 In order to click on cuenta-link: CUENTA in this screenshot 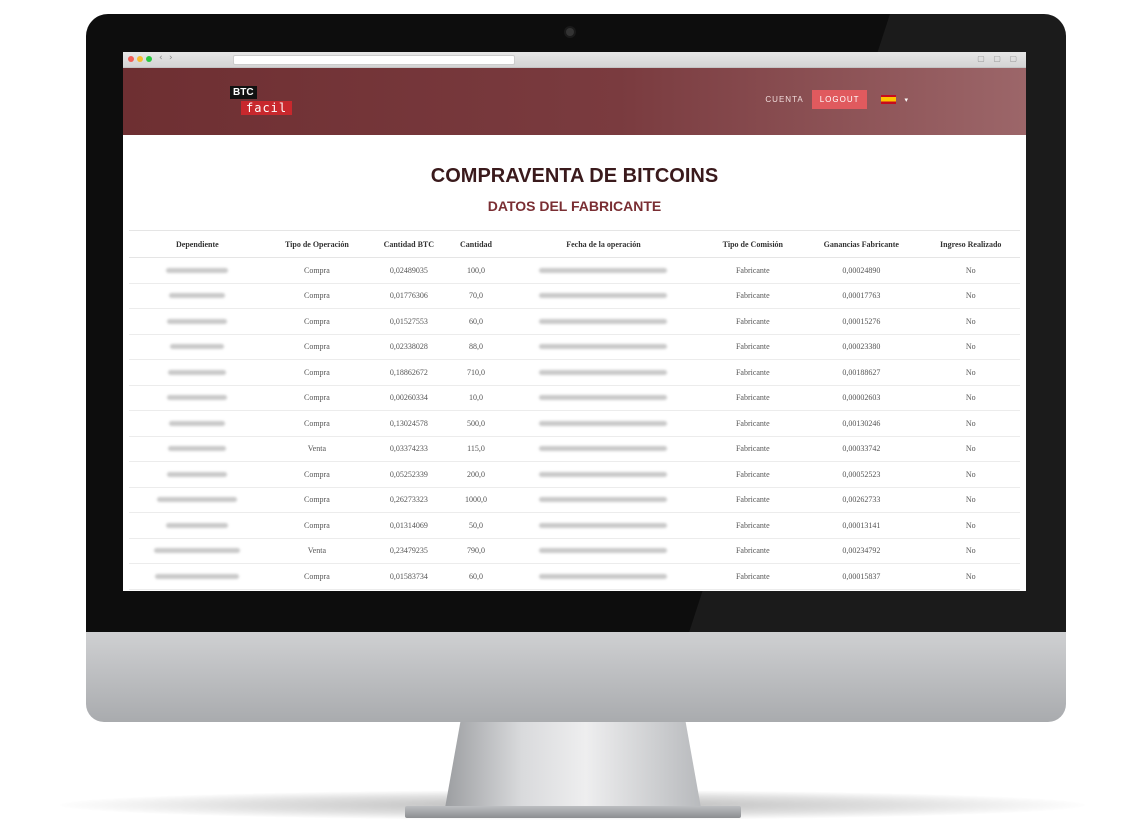, I will do `click(784, 99)`.